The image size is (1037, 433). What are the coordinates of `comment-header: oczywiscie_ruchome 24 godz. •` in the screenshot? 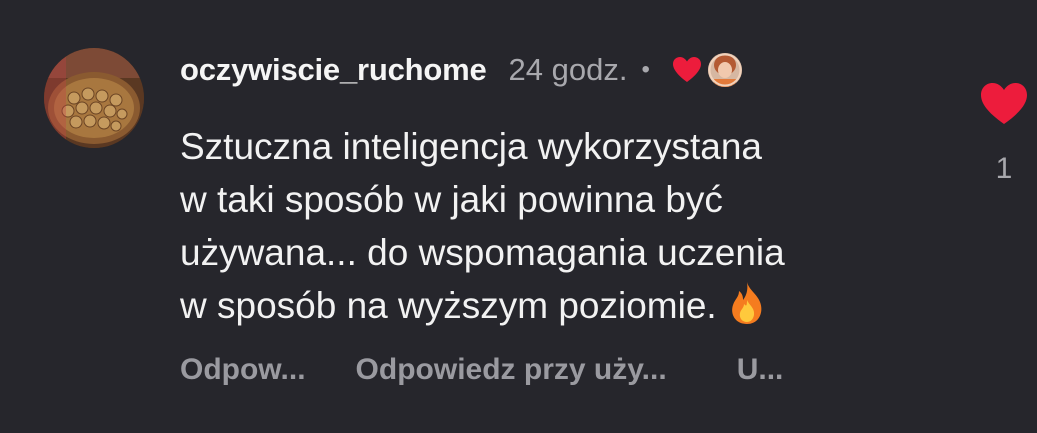 It's located at (461, 70).